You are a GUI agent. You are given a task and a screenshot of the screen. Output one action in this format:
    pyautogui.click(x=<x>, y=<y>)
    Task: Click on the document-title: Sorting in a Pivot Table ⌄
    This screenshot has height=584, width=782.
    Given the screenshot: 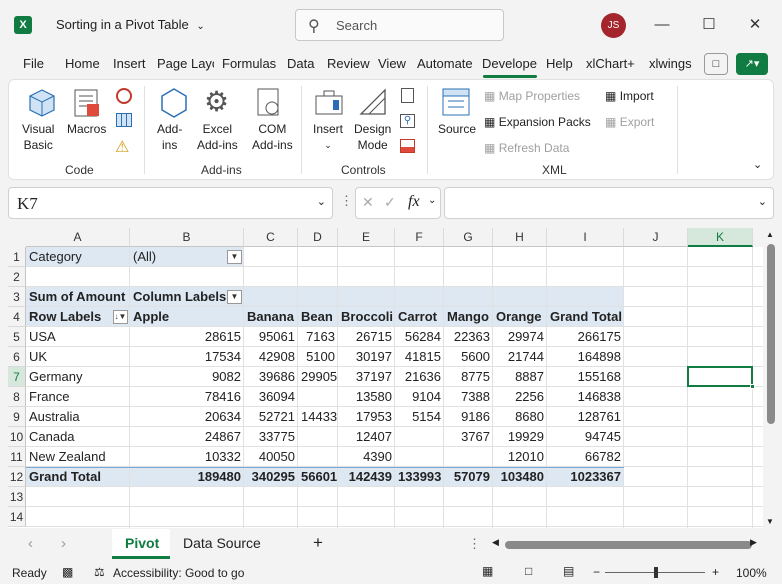 What is the action you would take?
    pyautogui.click(x=130, y=24)
    